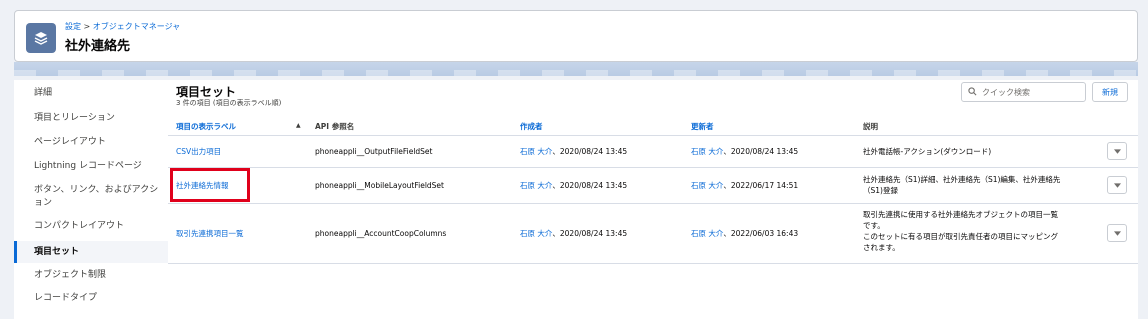  I want to click on sidebar-item-details: 詳細, so click(91, 93).